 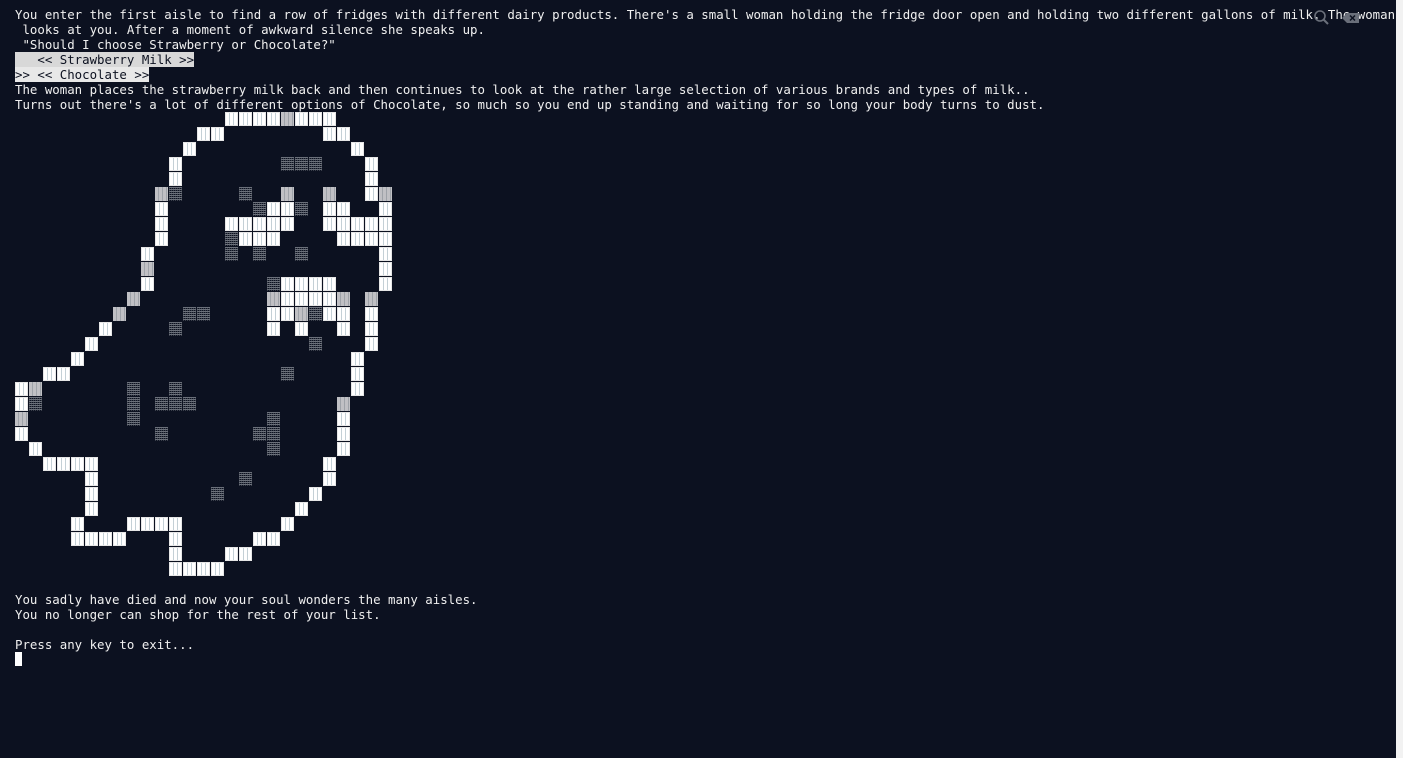 I want to click on search-icon, so click(x=1322, y=18).